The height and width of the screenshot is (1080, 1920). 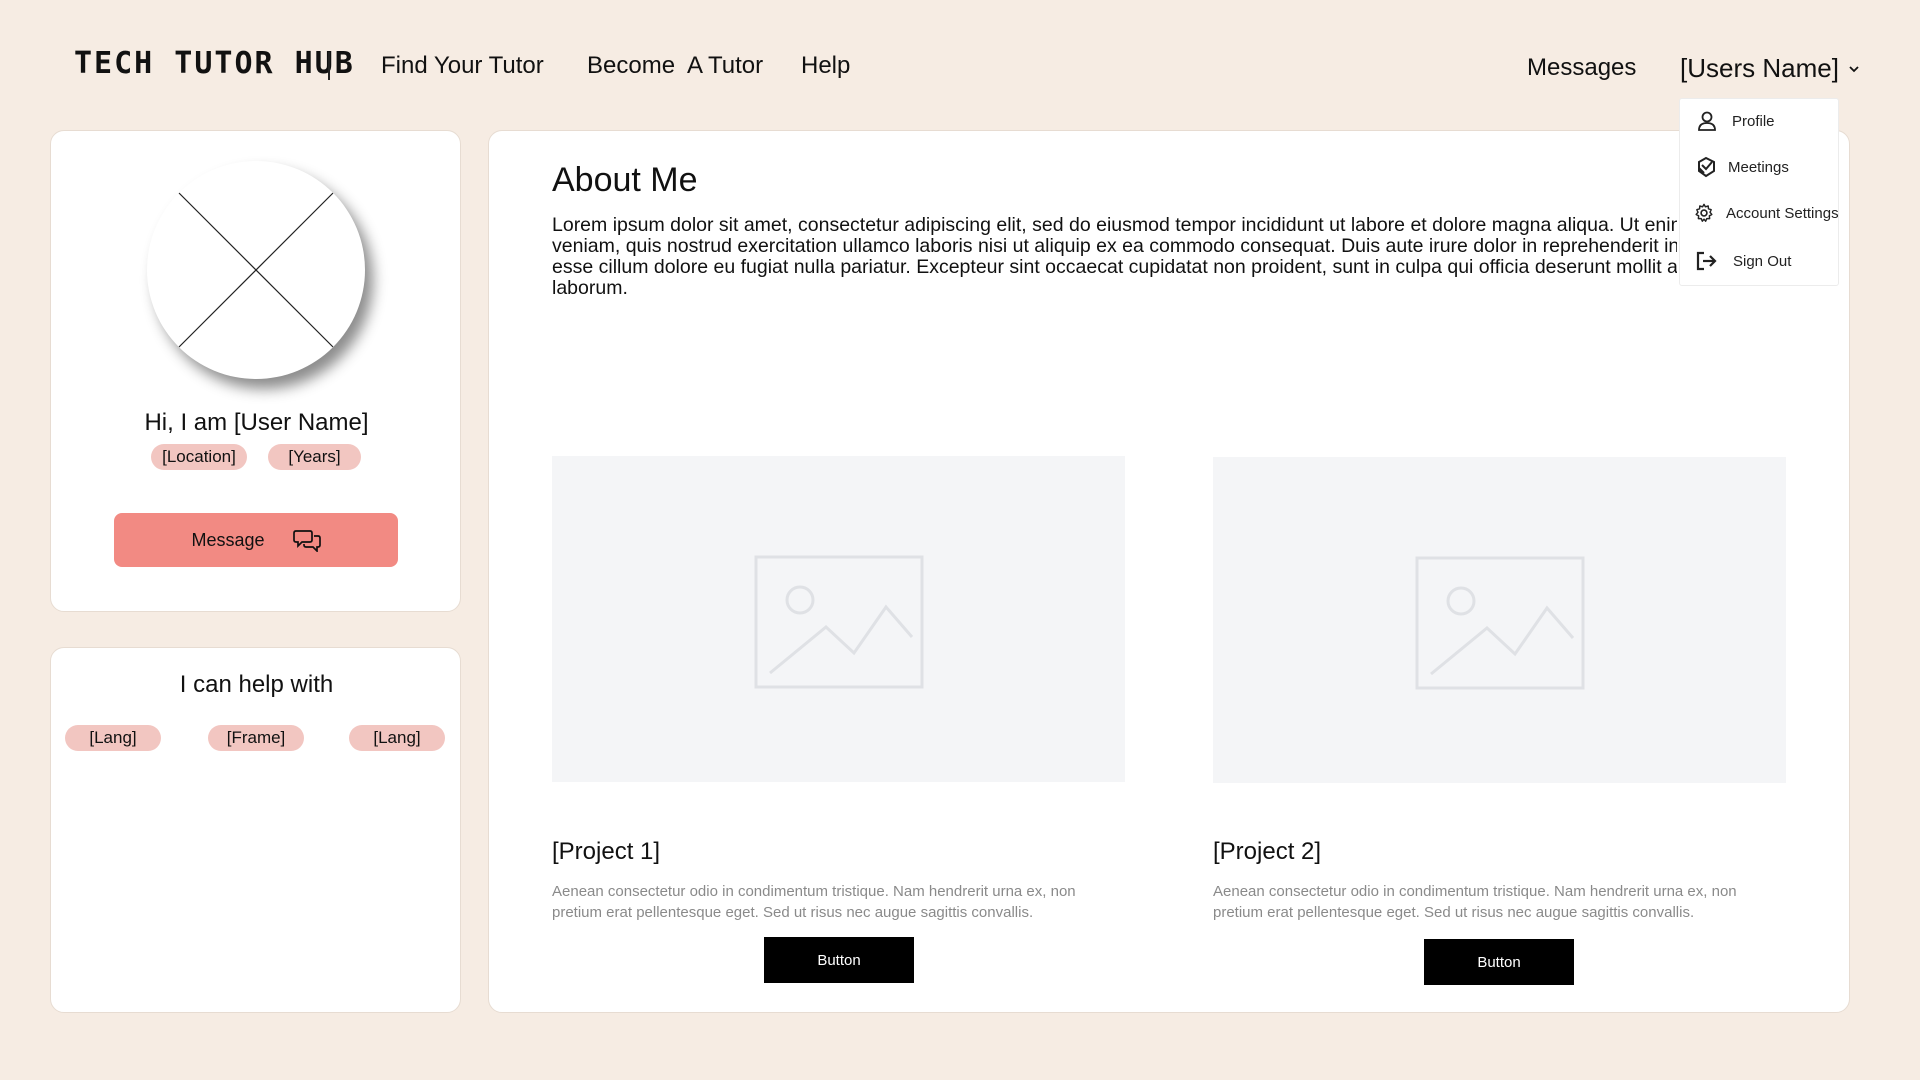 What do you see at coordinates (1499, 962) in the screenshot?
I see `project-2-button: Button` at bounding box center [1499, 962].